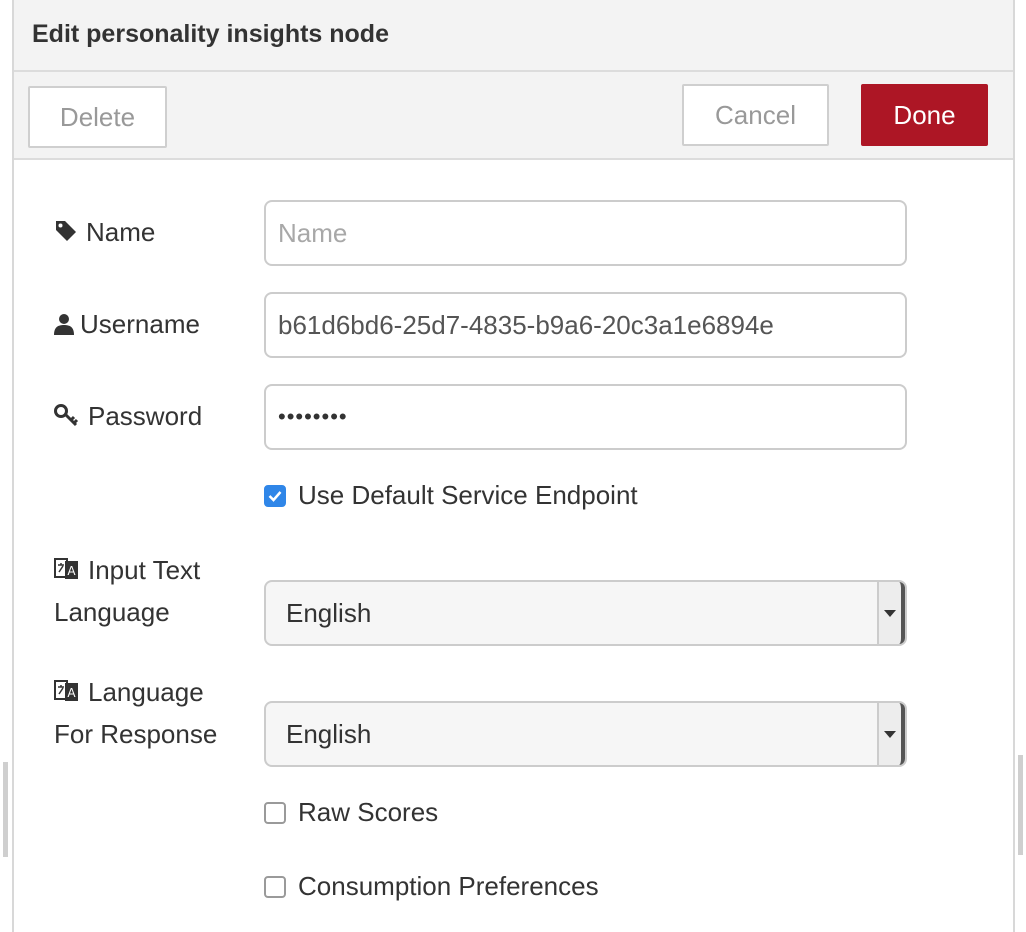  I want to click on response-language-label: A Language For Response, so click(135, 713).